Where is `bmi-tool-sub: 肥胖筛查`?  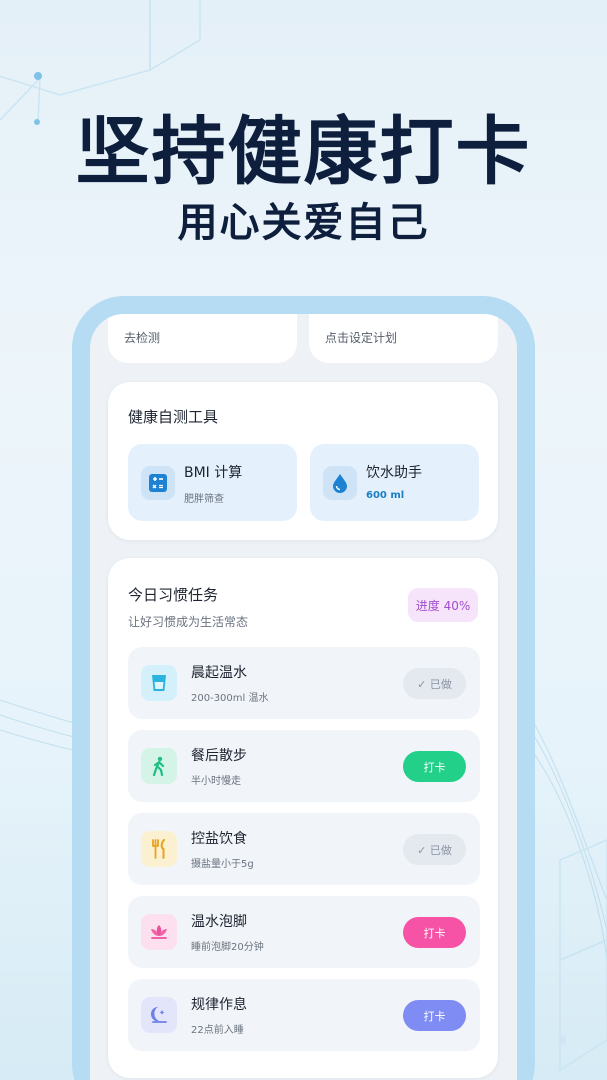 bmi-tool-sub: 肥胖筛查 is located at coordinates (204, 499).